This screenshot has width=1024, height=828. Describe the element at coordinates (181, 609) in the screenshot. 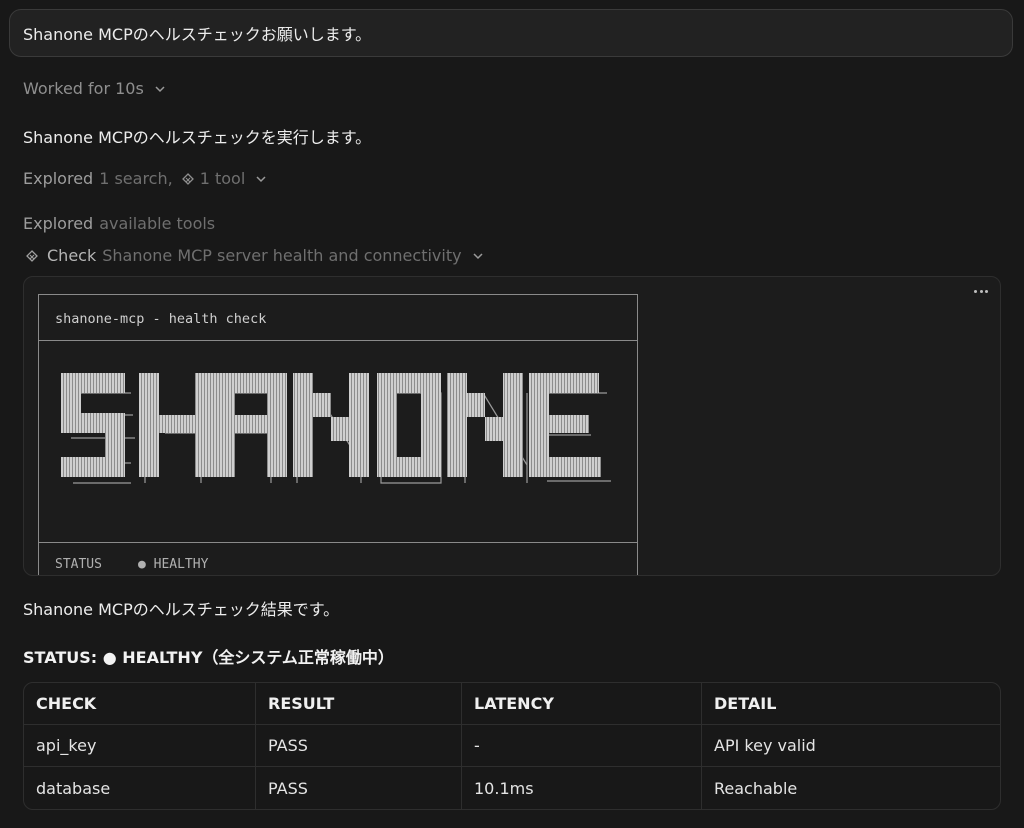

I see `result-intro: Shanone MCPのヘルスチェック結果です。` at that location.